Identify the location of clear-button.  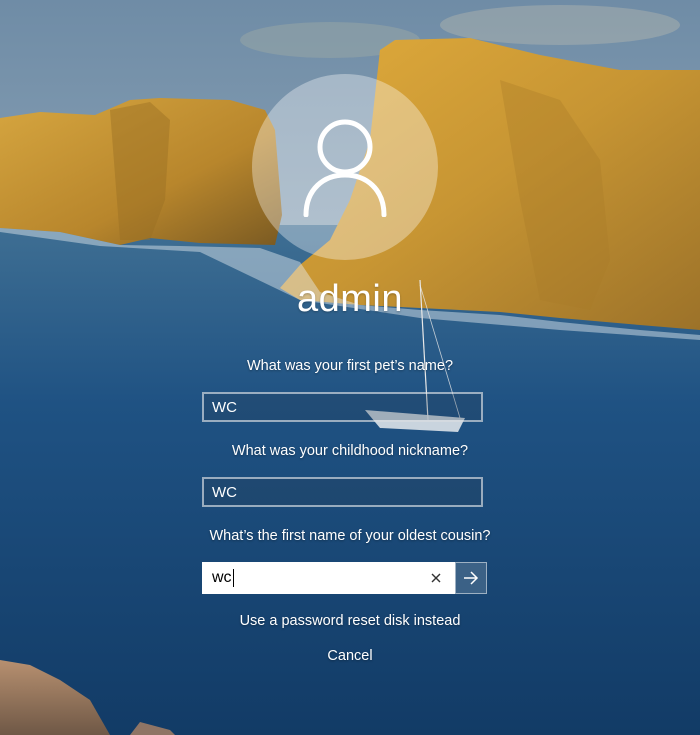
(436, 578).